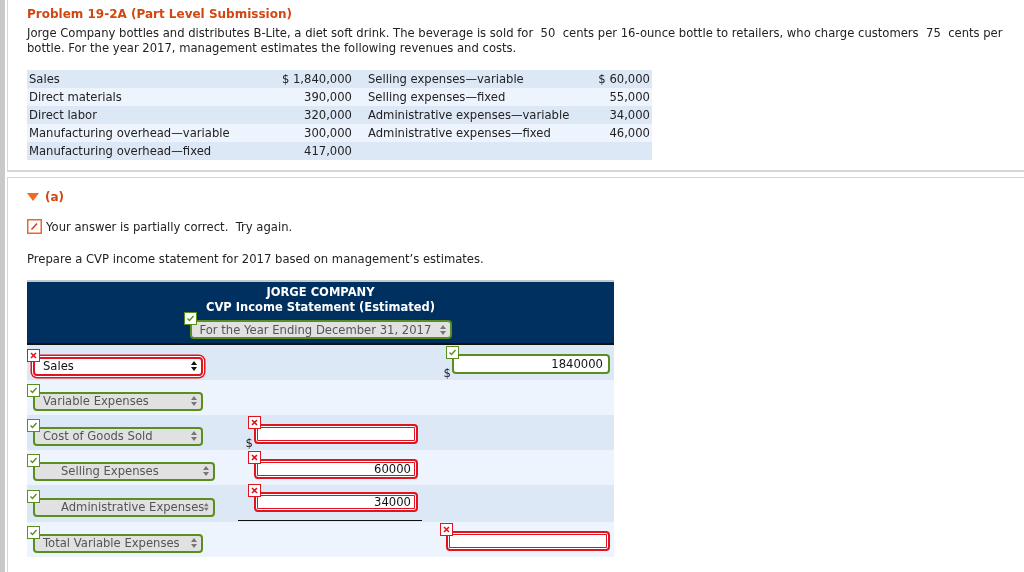 This screenshot has height=572, width=1024. I want to click on table-cell: 417,000, so click(298, 151).